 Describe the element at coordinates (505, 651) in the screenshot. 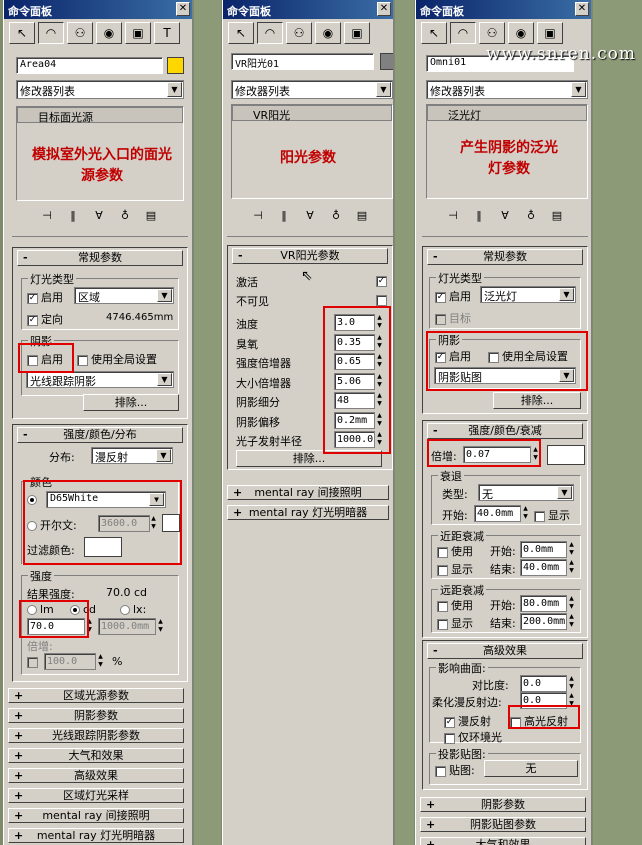

I see `rollout-header: - 高级效果` at that location.